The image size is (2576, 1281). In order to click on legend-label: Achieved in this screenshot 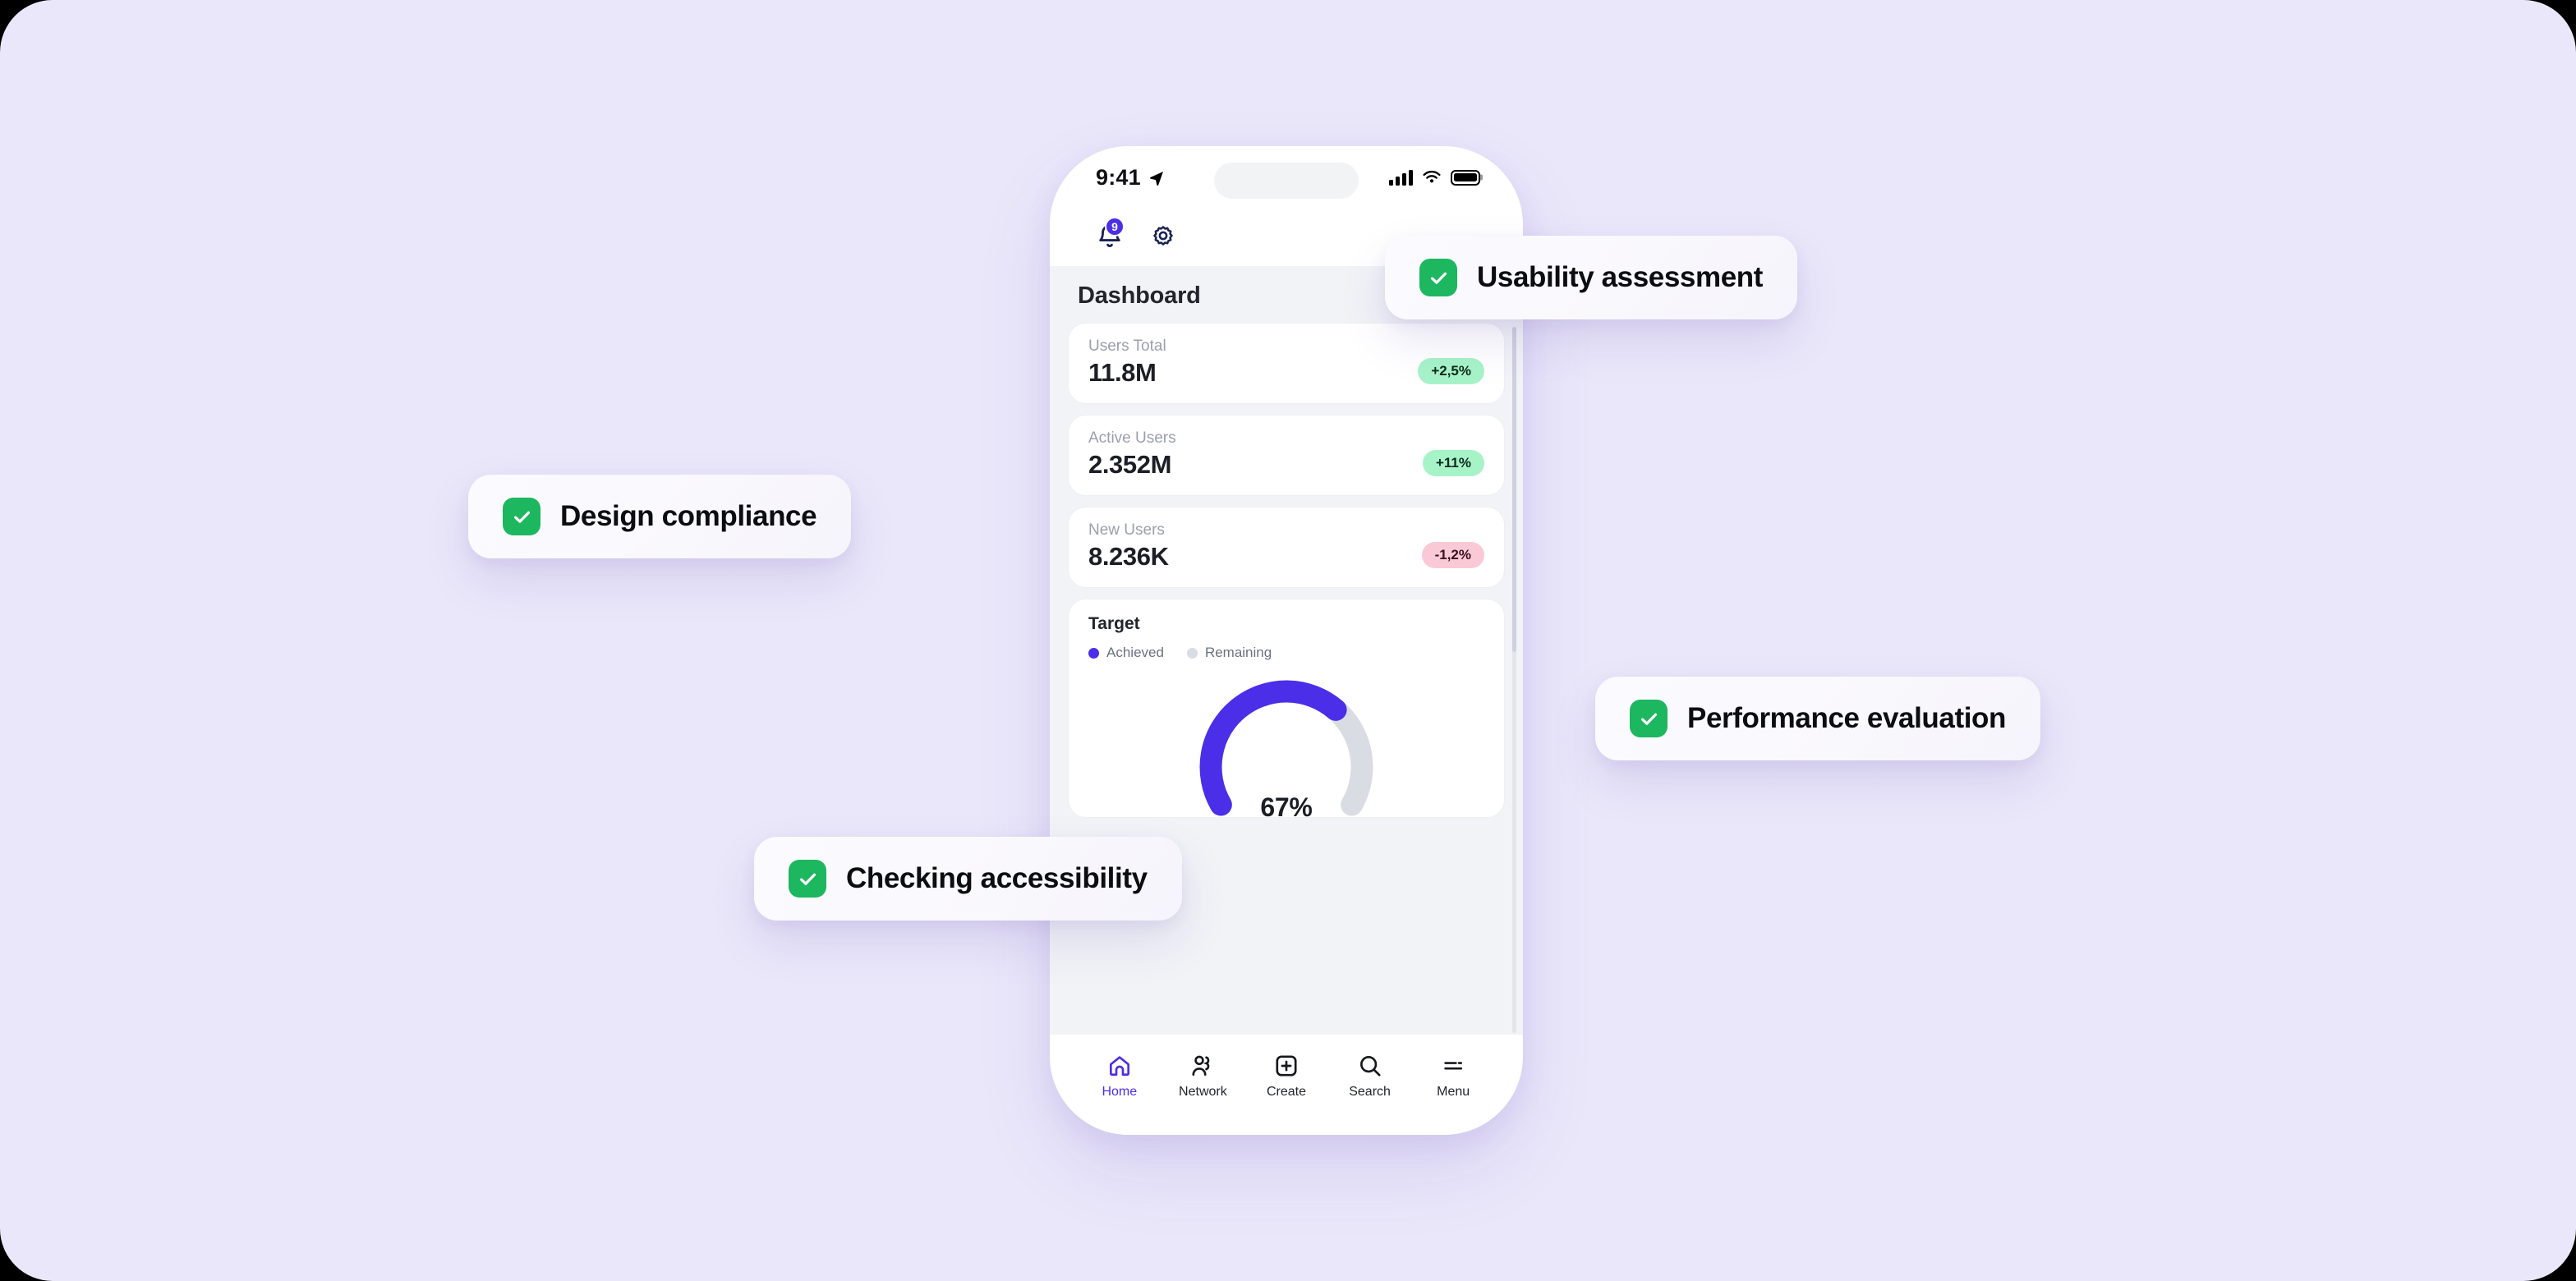, I will do `click(1135, 652)`.